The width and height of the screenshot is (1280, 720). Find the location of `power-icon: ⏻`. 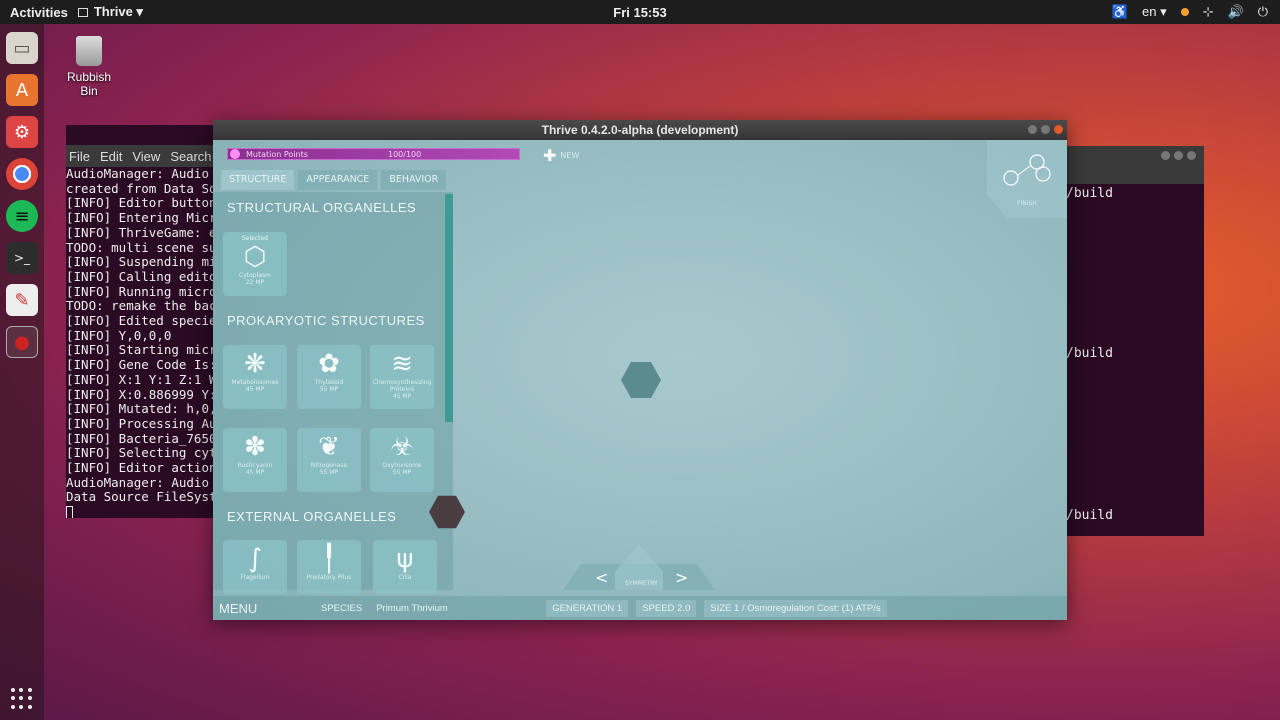

power-icon: ⏻ is located at coordinates (1263, 12).